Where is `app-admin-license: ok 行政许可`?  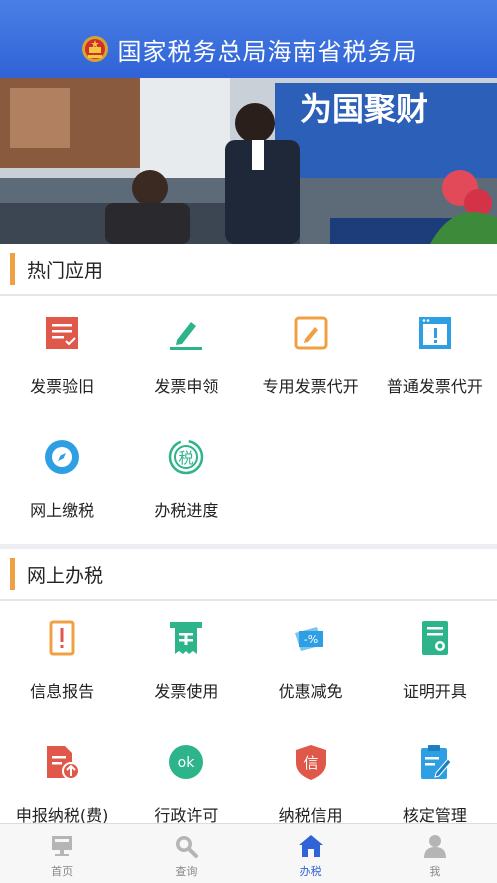
app-admin-license: ok 行政许可 is located at coordinates (186, 774).